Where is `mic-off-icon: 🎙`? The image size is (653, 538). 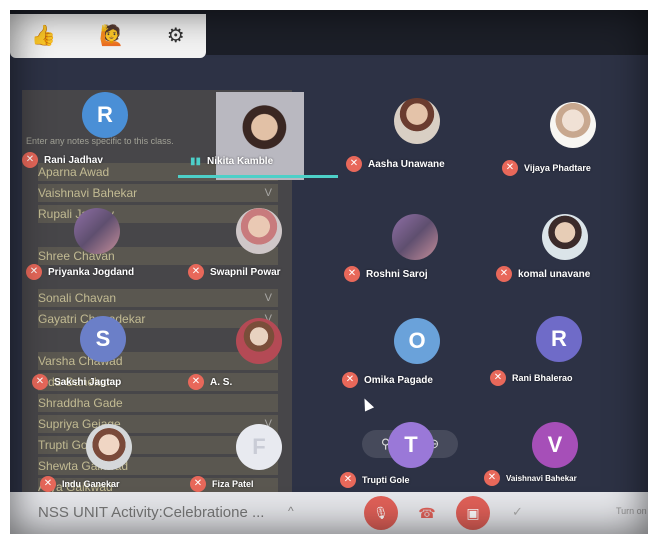
mic-off-icon: 🎙 is located at coordinates (381, 513).